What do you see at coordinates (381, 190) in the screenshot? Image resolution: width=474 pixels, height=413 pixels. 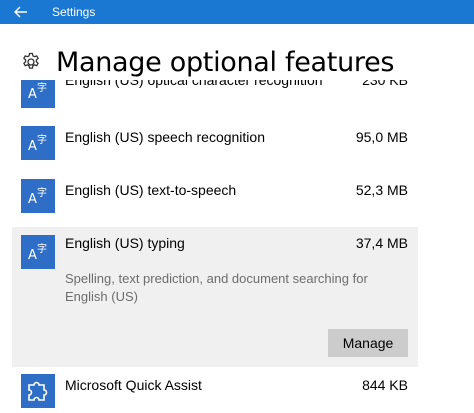 I see `feature-size: 52,3 MB` at bounding box center [381, 190].